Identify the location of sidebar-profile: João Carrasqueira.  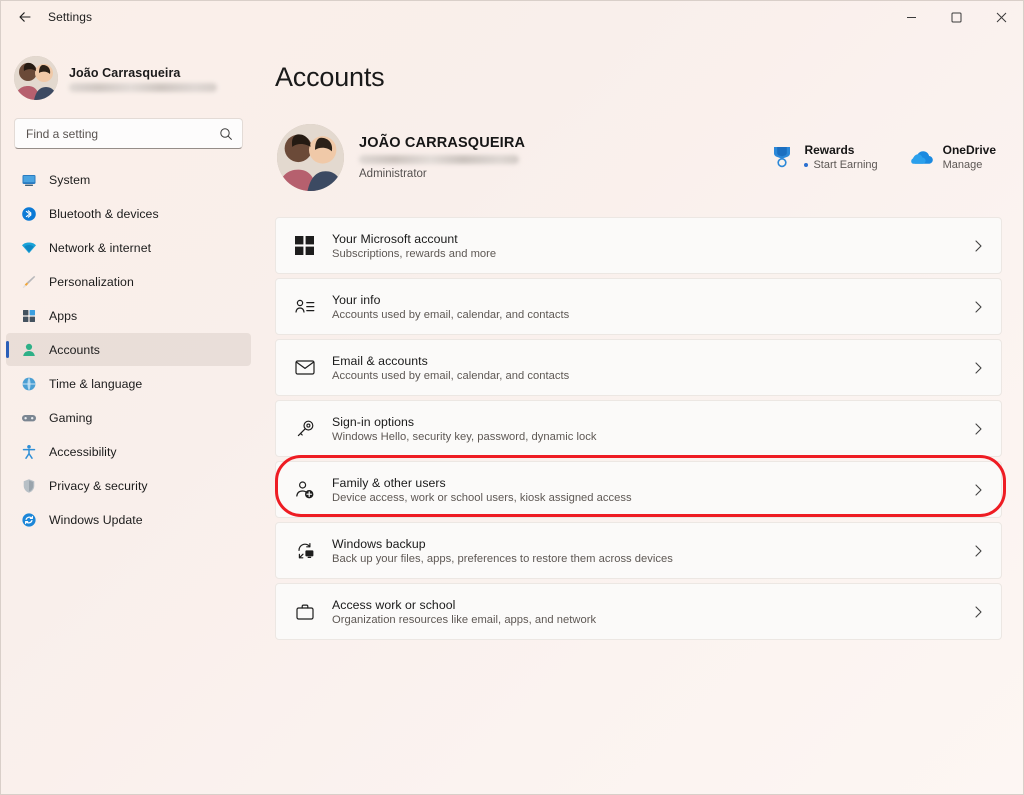
(128, 75).